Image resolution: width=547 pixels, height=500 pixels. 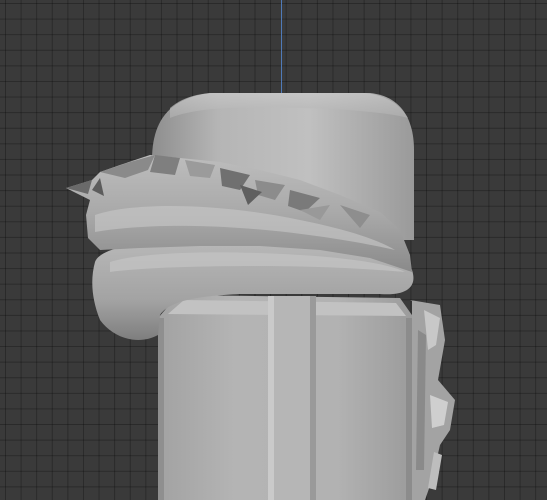 I want to click on side-tail-mesh, so click(x=432, y=400).